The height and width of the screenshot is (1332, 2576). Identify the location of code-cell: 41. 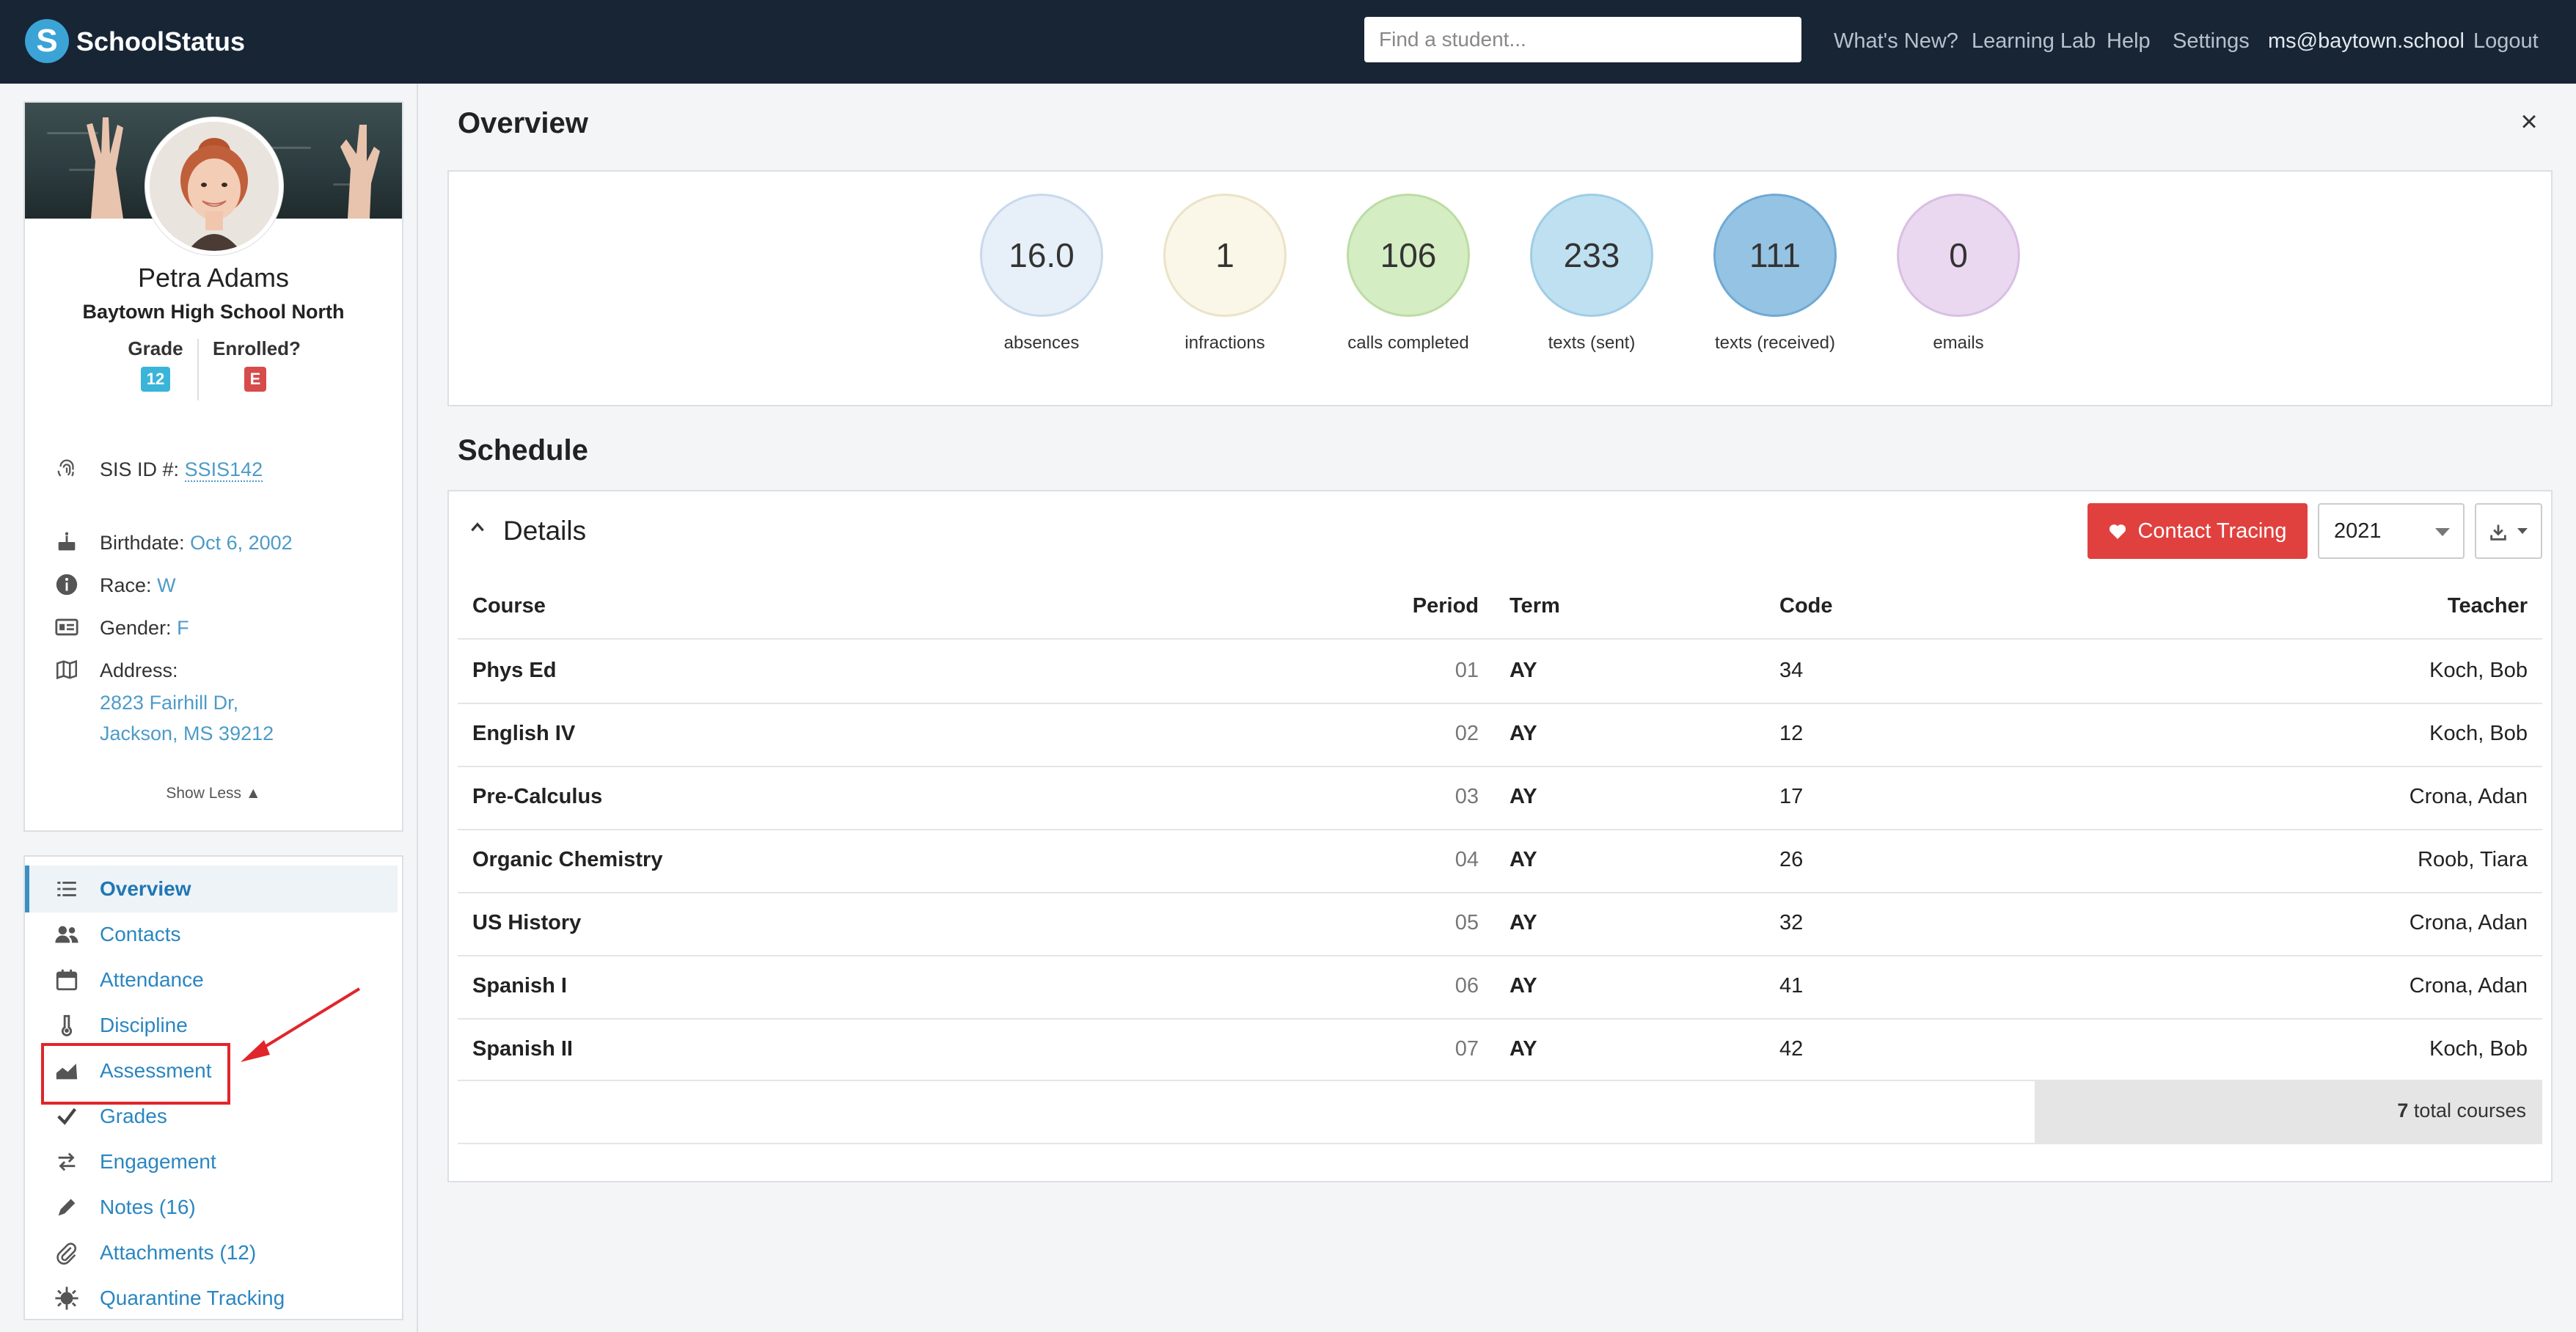
(1792, 986).